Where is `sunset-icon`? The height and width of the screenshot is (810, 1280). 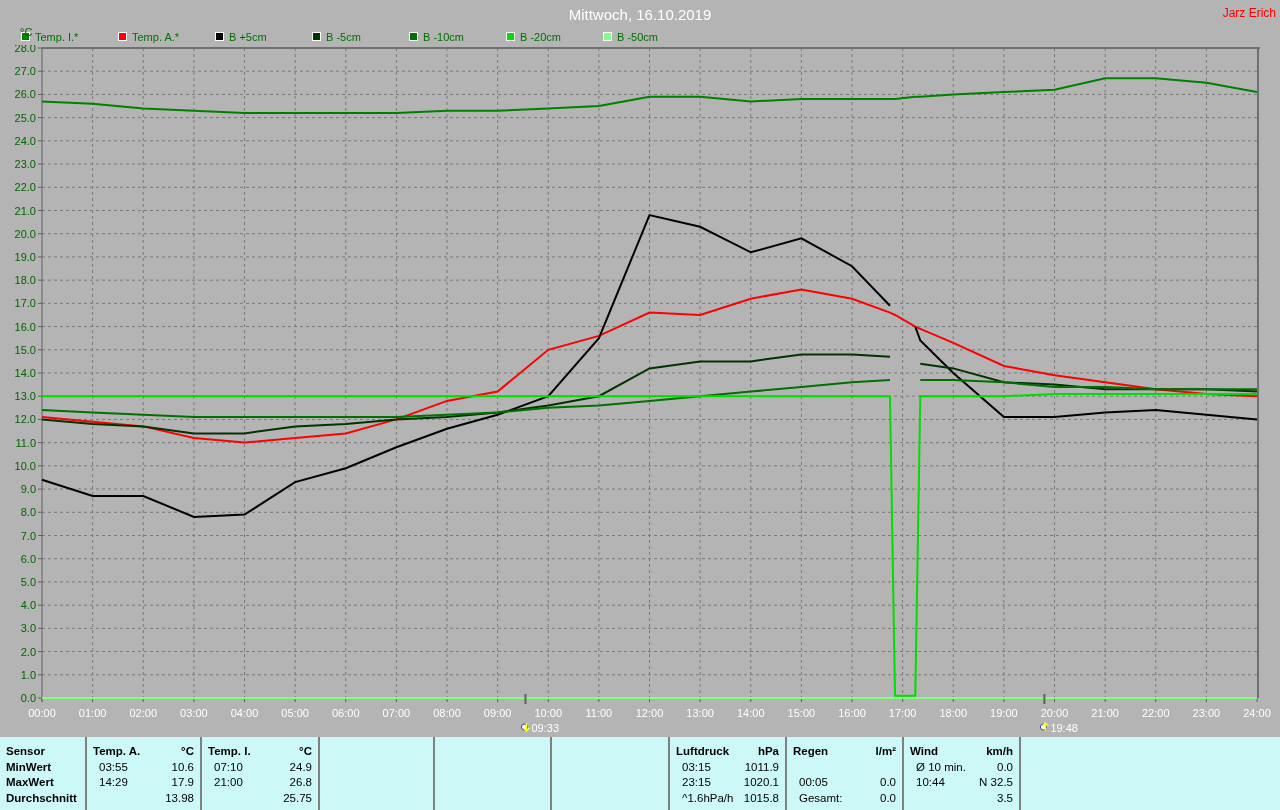
sunset-icon is located at coordinates (1044, 726).